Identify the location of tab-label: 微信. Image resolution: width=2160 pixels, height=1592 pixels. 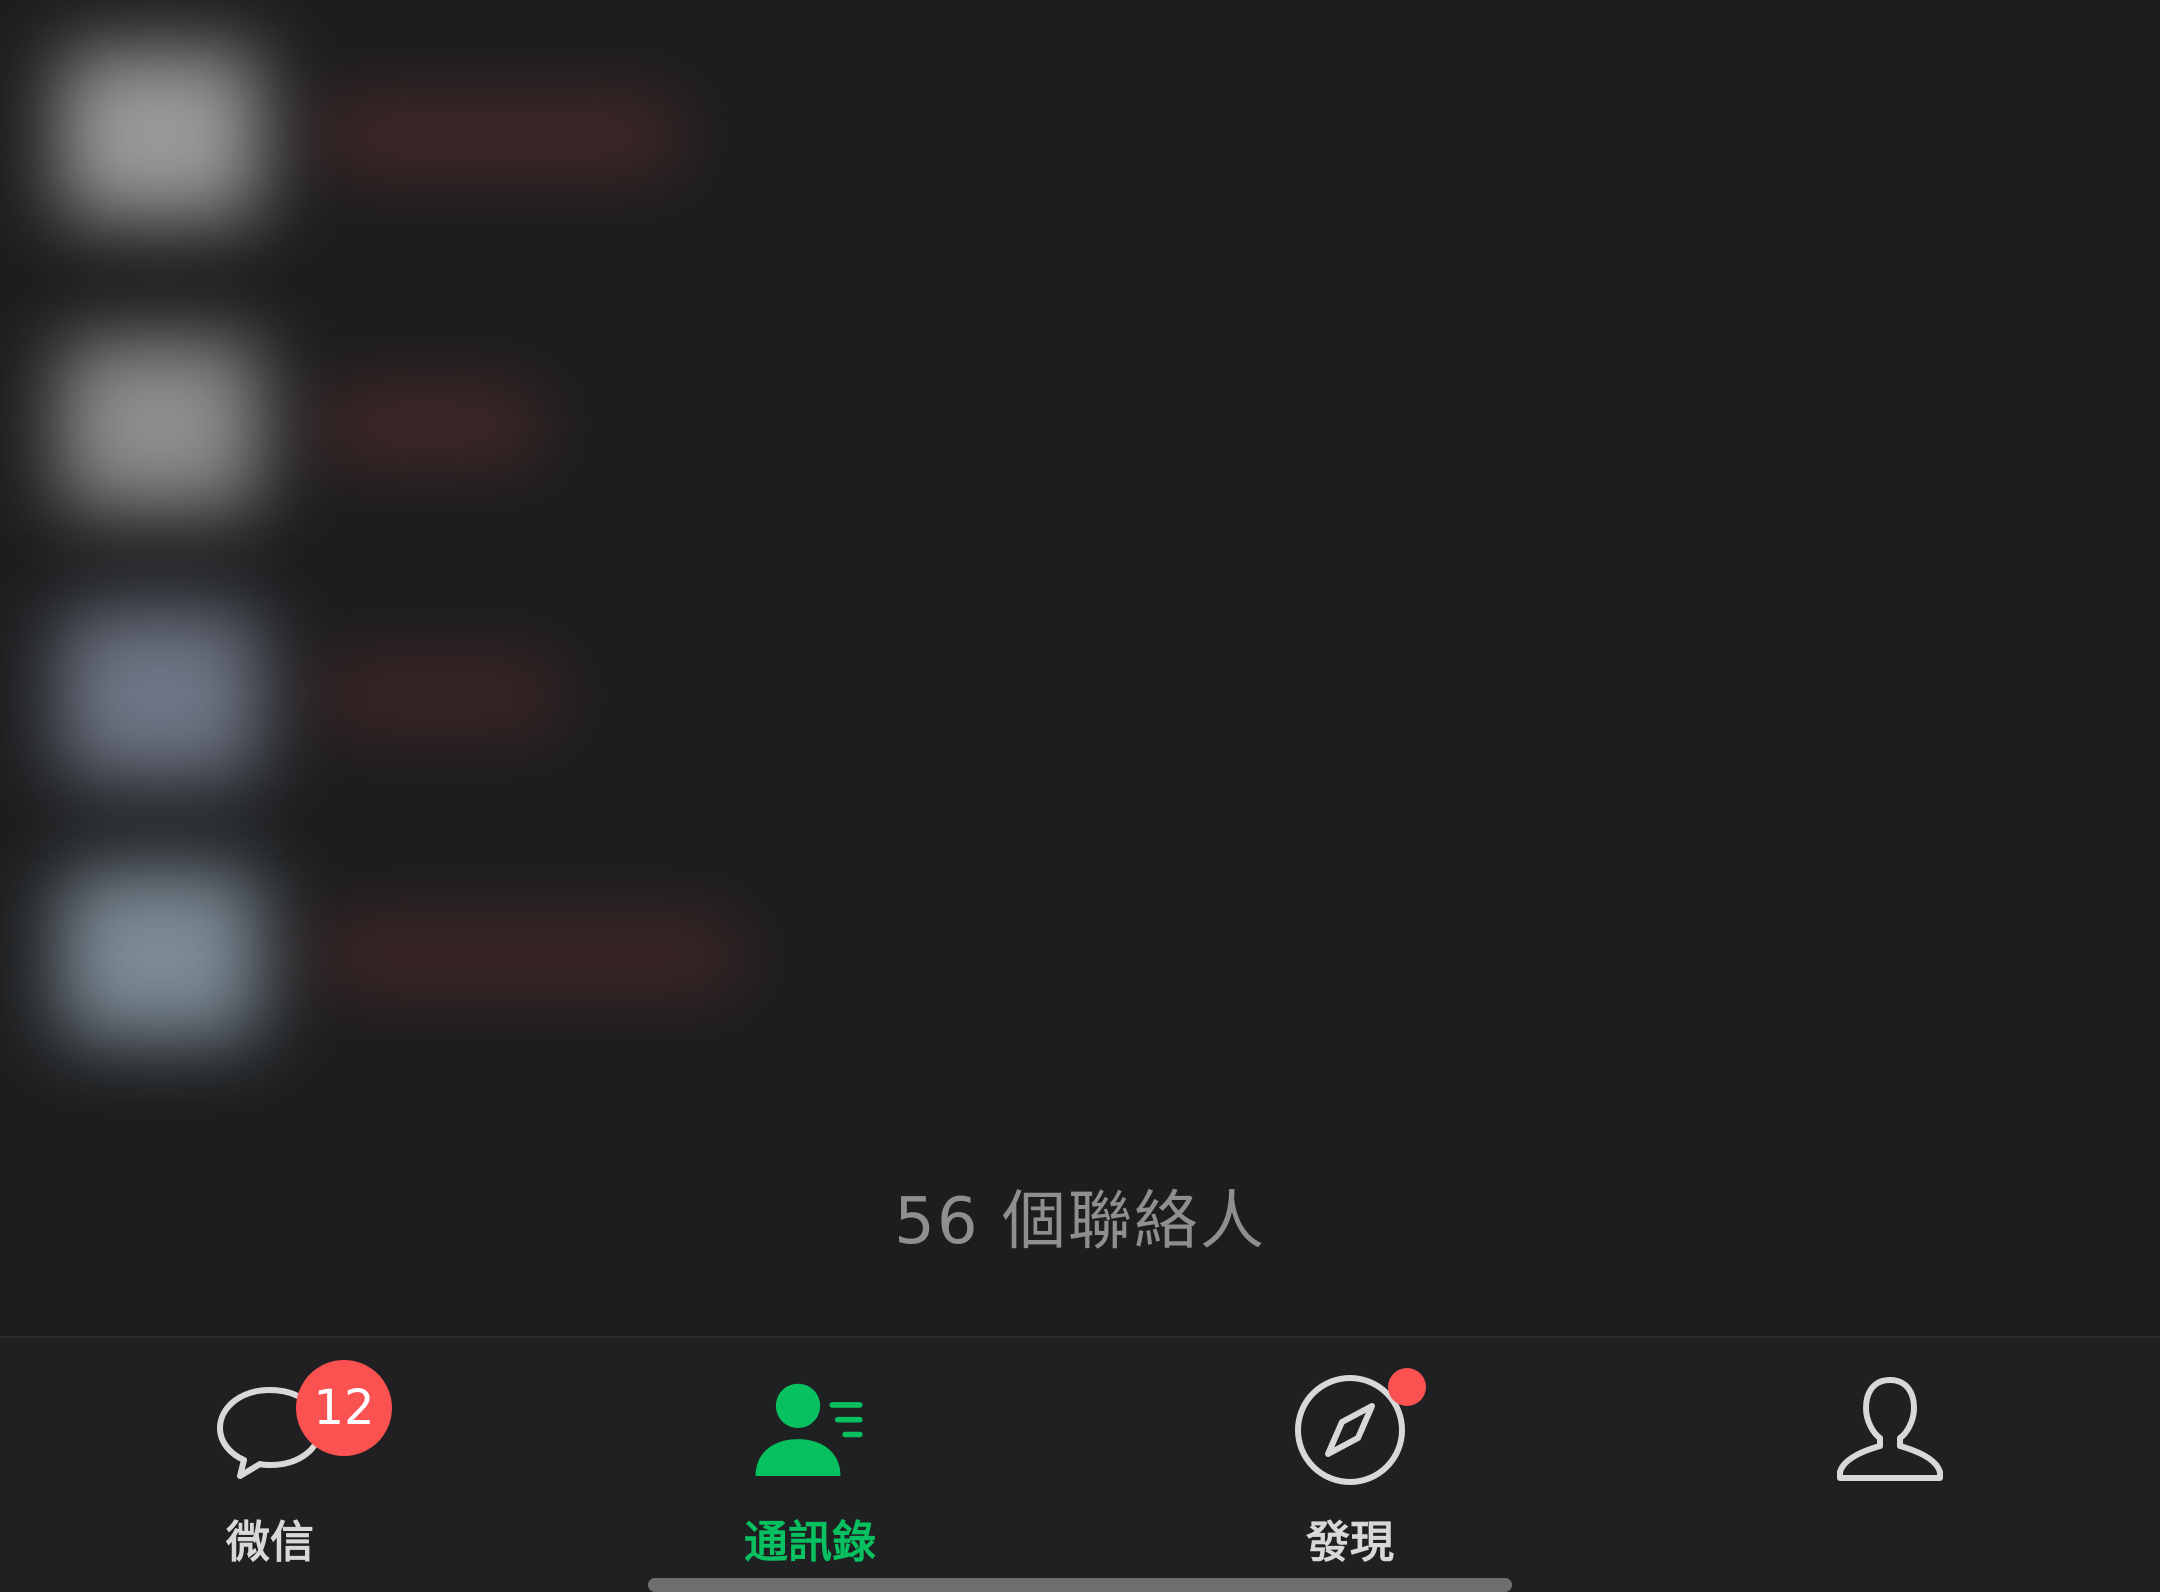
(270, 1542).